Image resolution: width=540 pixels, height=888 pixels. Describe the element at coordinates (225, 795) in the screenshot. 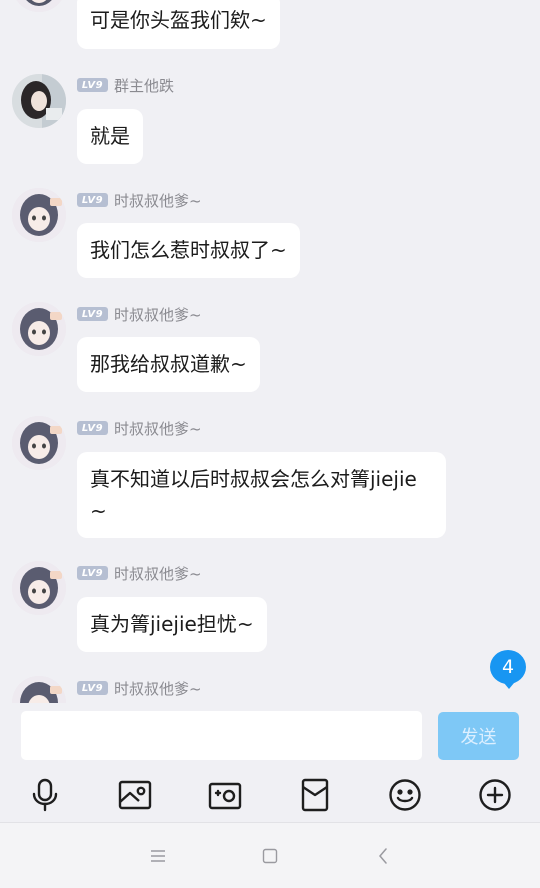

I see `camera-icon` at that location.